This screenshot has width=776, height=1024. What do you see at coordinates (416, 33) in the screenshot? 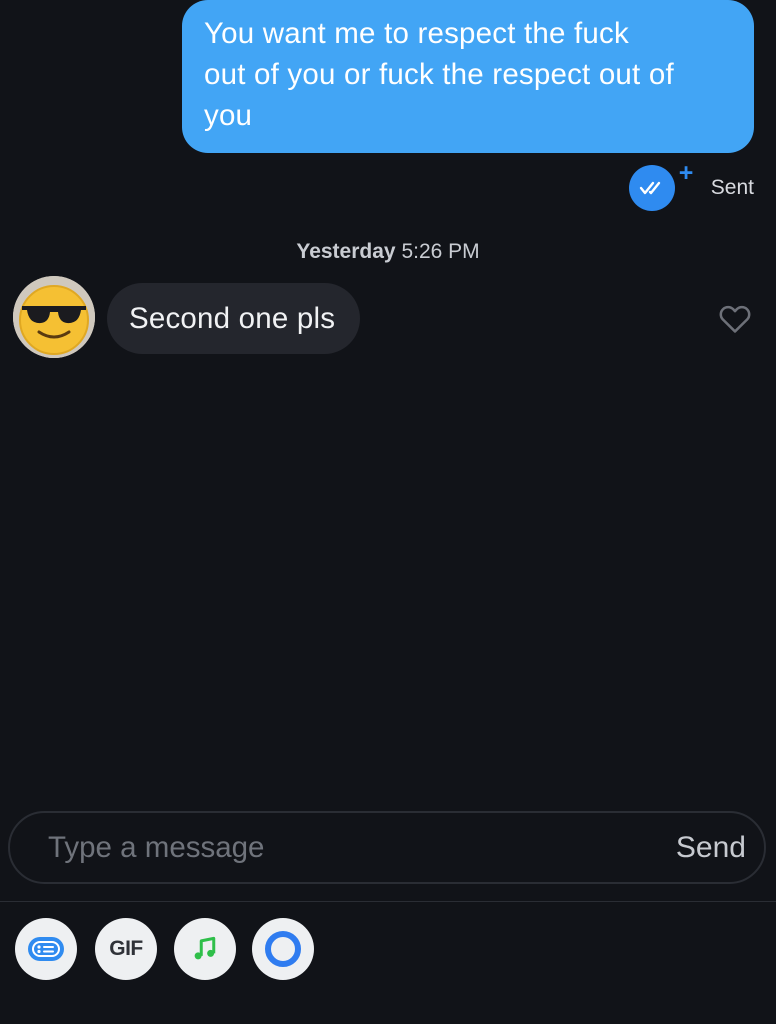
I see `outgoing-message-line: You want me to respect the fuck` at bounding box center [416, 33].